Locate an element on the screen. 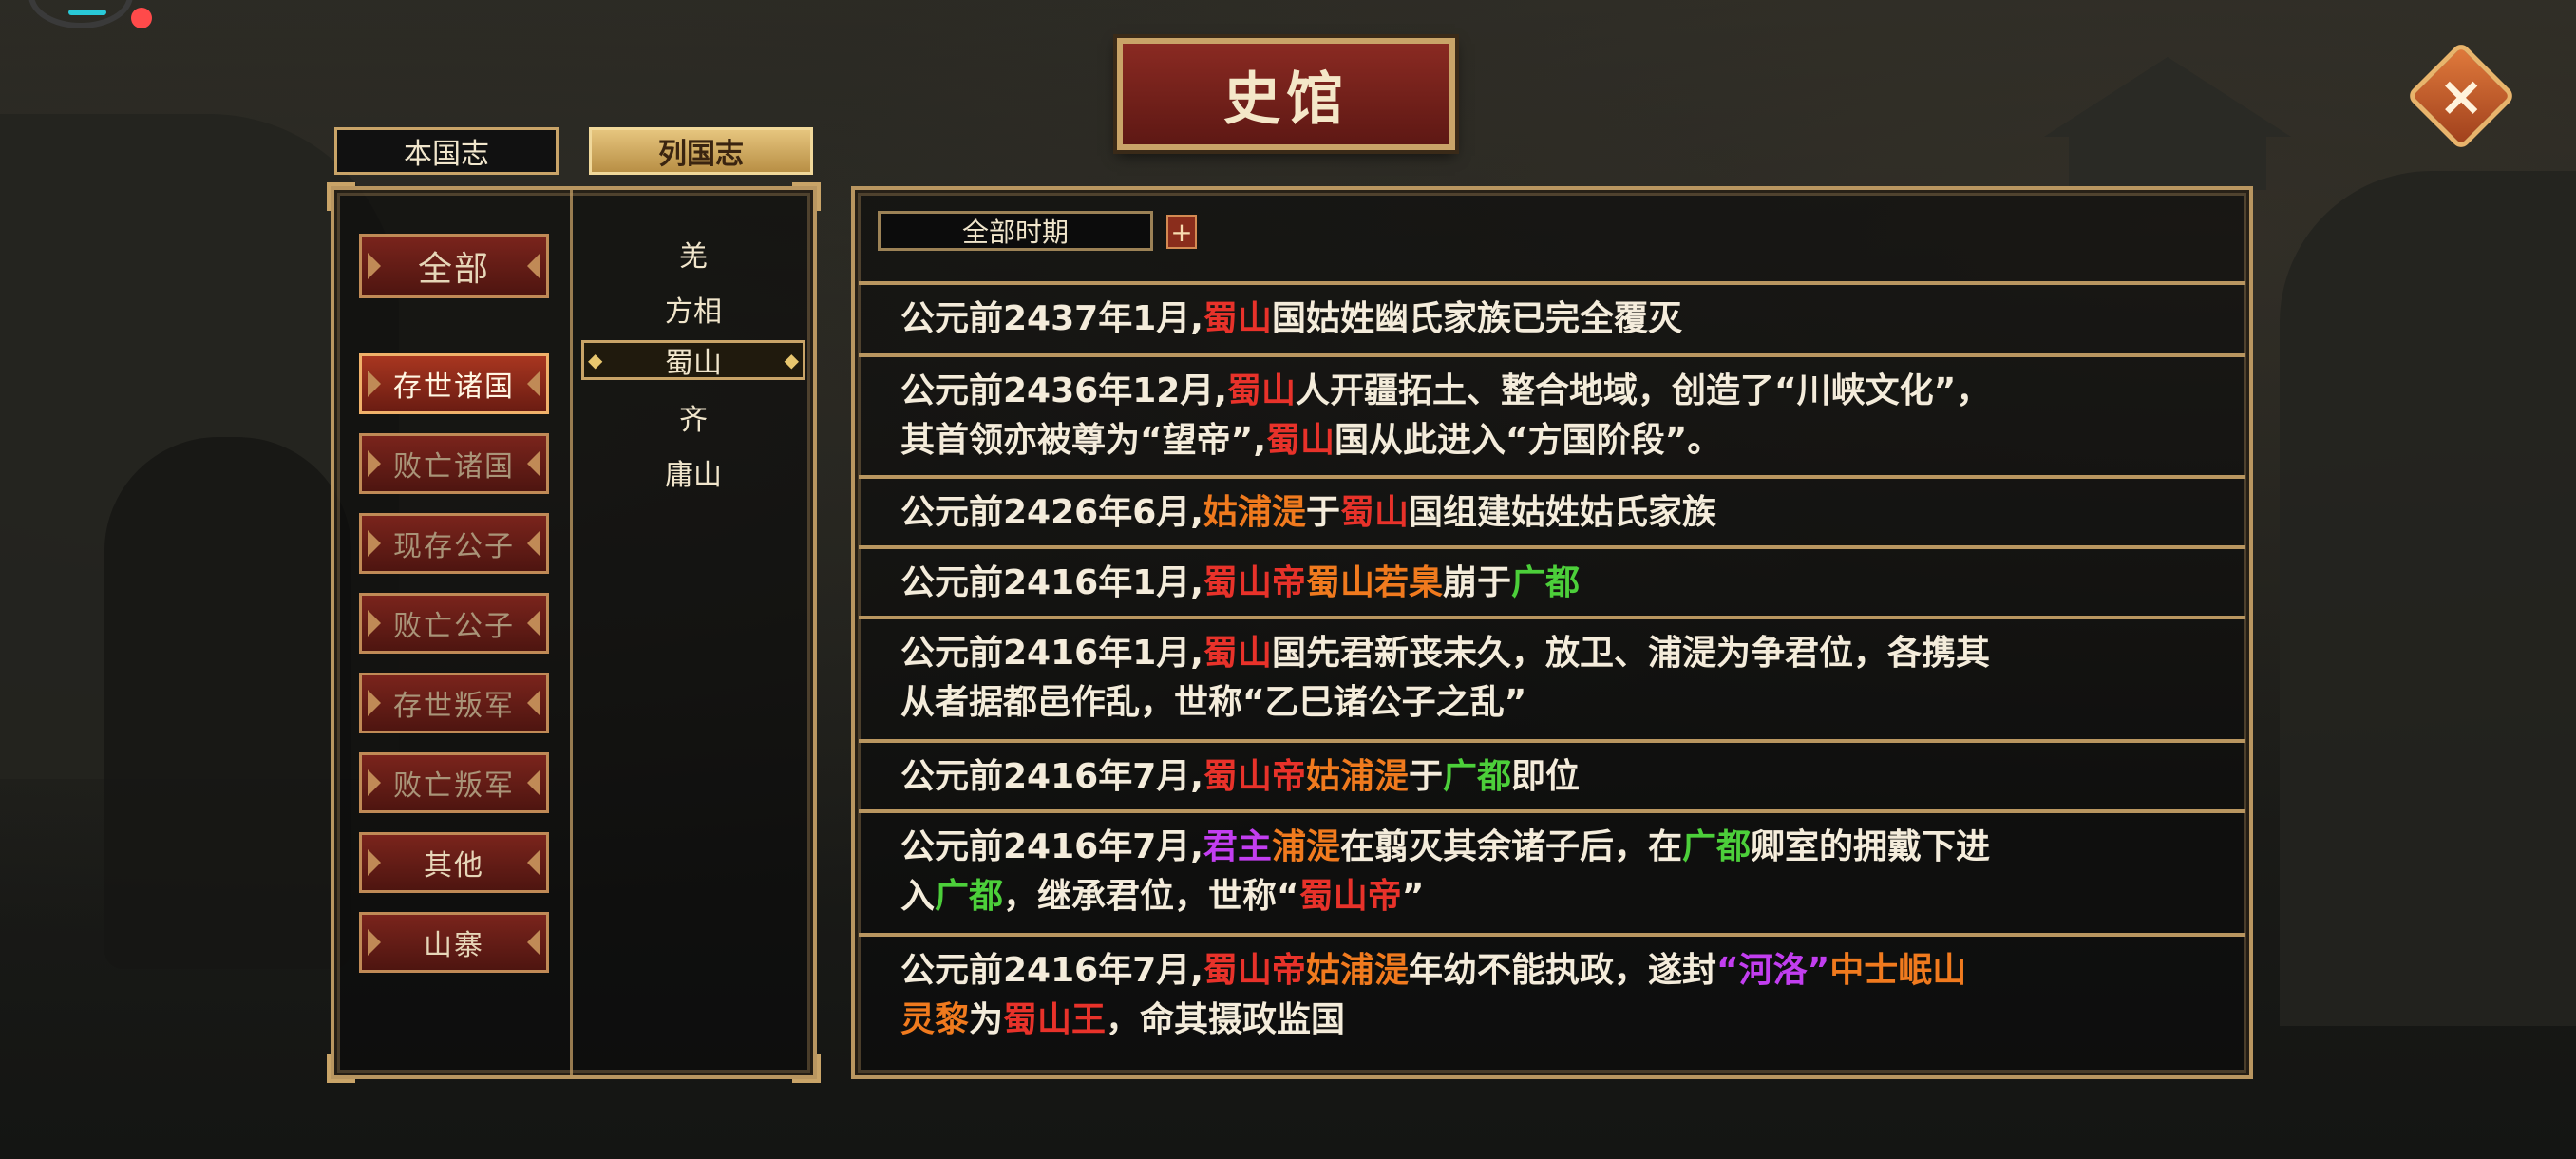 The height and width of the screenshot is (1159, 2576). category-other: 其他 is located at coordinates (454, 862).